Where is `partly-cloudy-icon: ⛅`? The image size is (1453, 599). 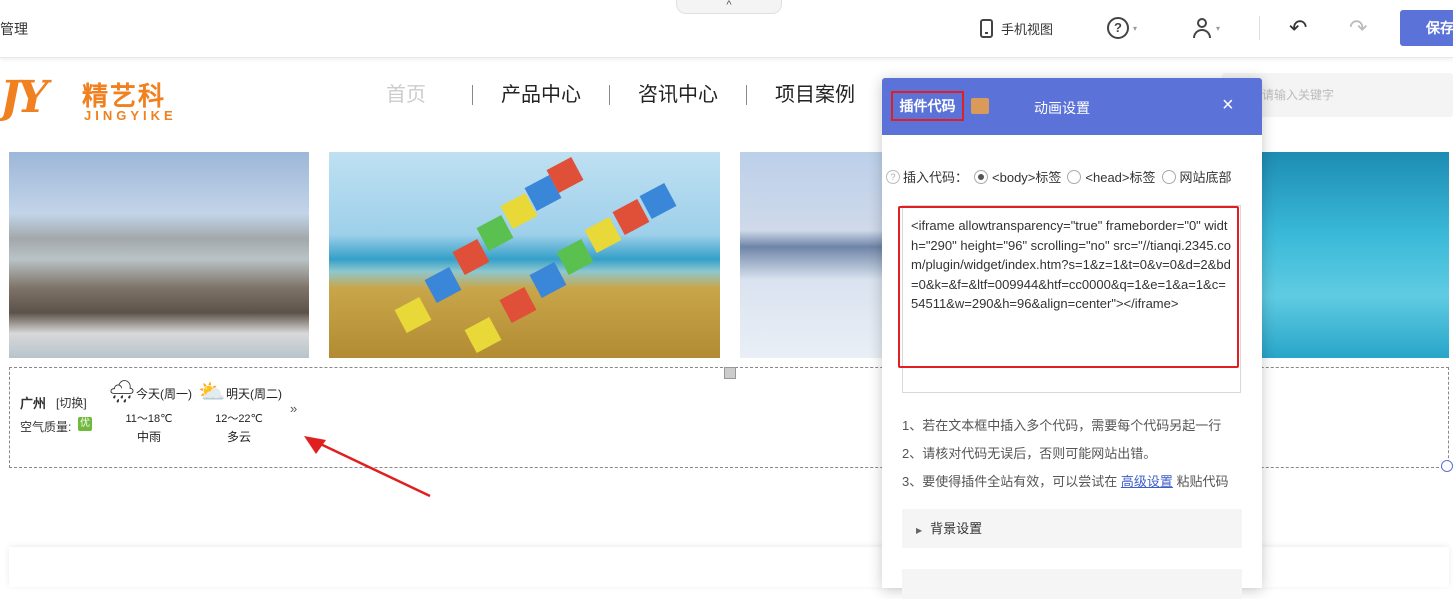
partly-cloudy-icon: ⛅ is located at coordinates (212, 391).